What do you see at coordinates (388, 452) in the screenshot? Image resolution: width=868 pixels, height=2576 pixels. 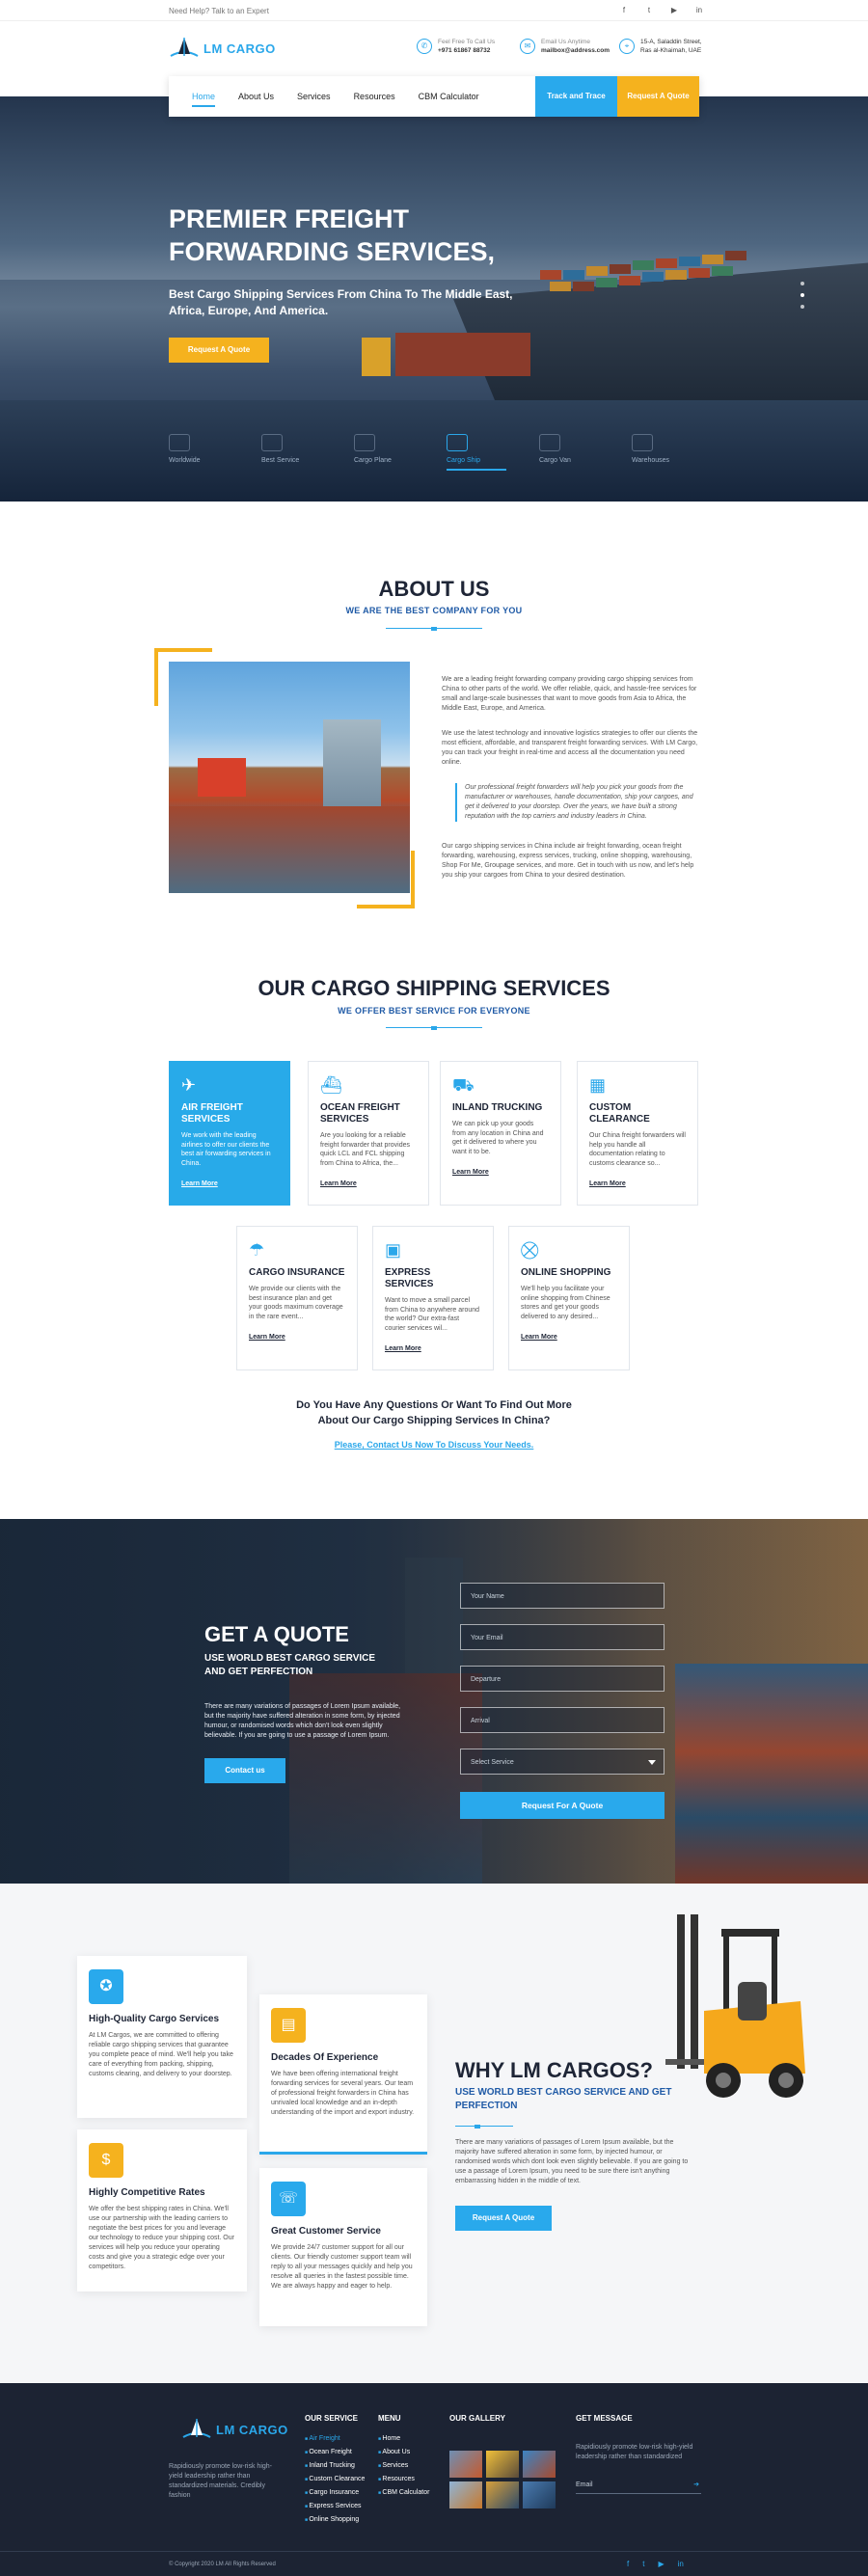 I see `tab-cargo-plane: Cargo Plane` at bounding box center [388, 452].